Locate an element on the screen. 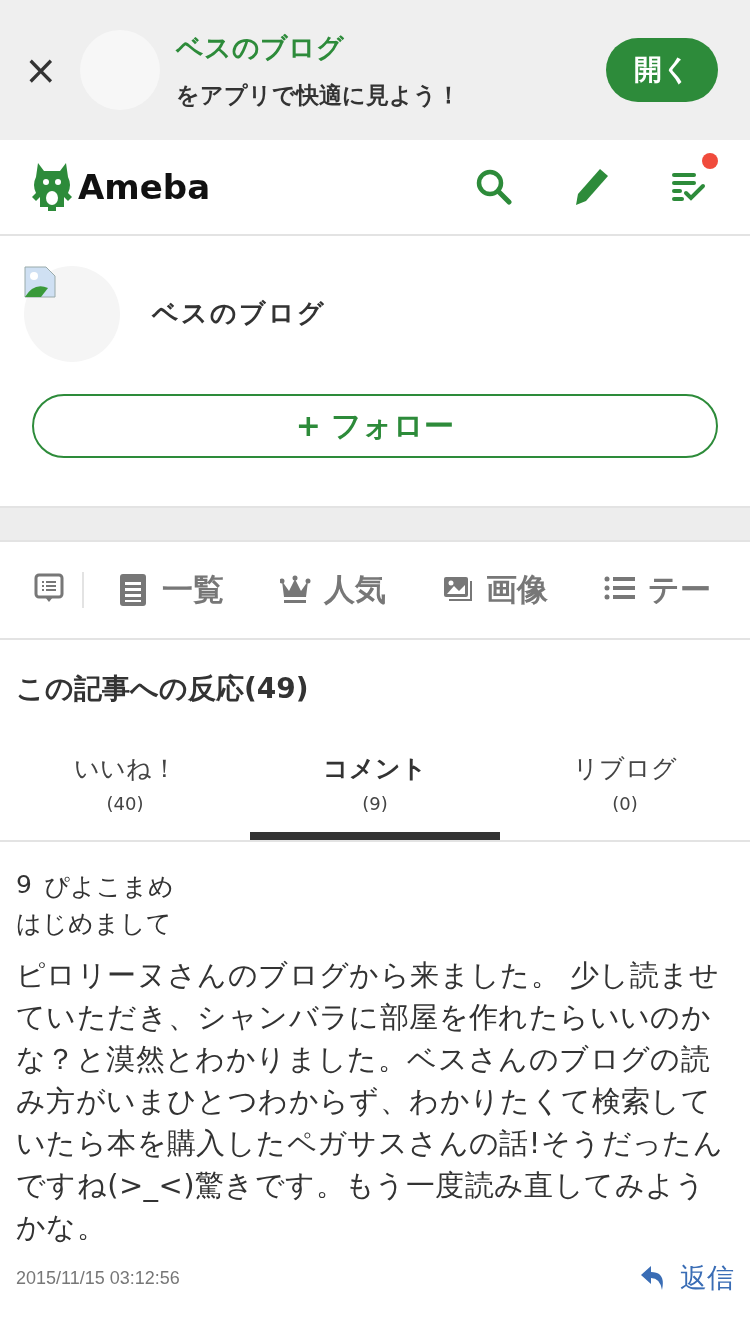 The image size is (750, 1334). pencil-icon is located at coordinates (592, 187).